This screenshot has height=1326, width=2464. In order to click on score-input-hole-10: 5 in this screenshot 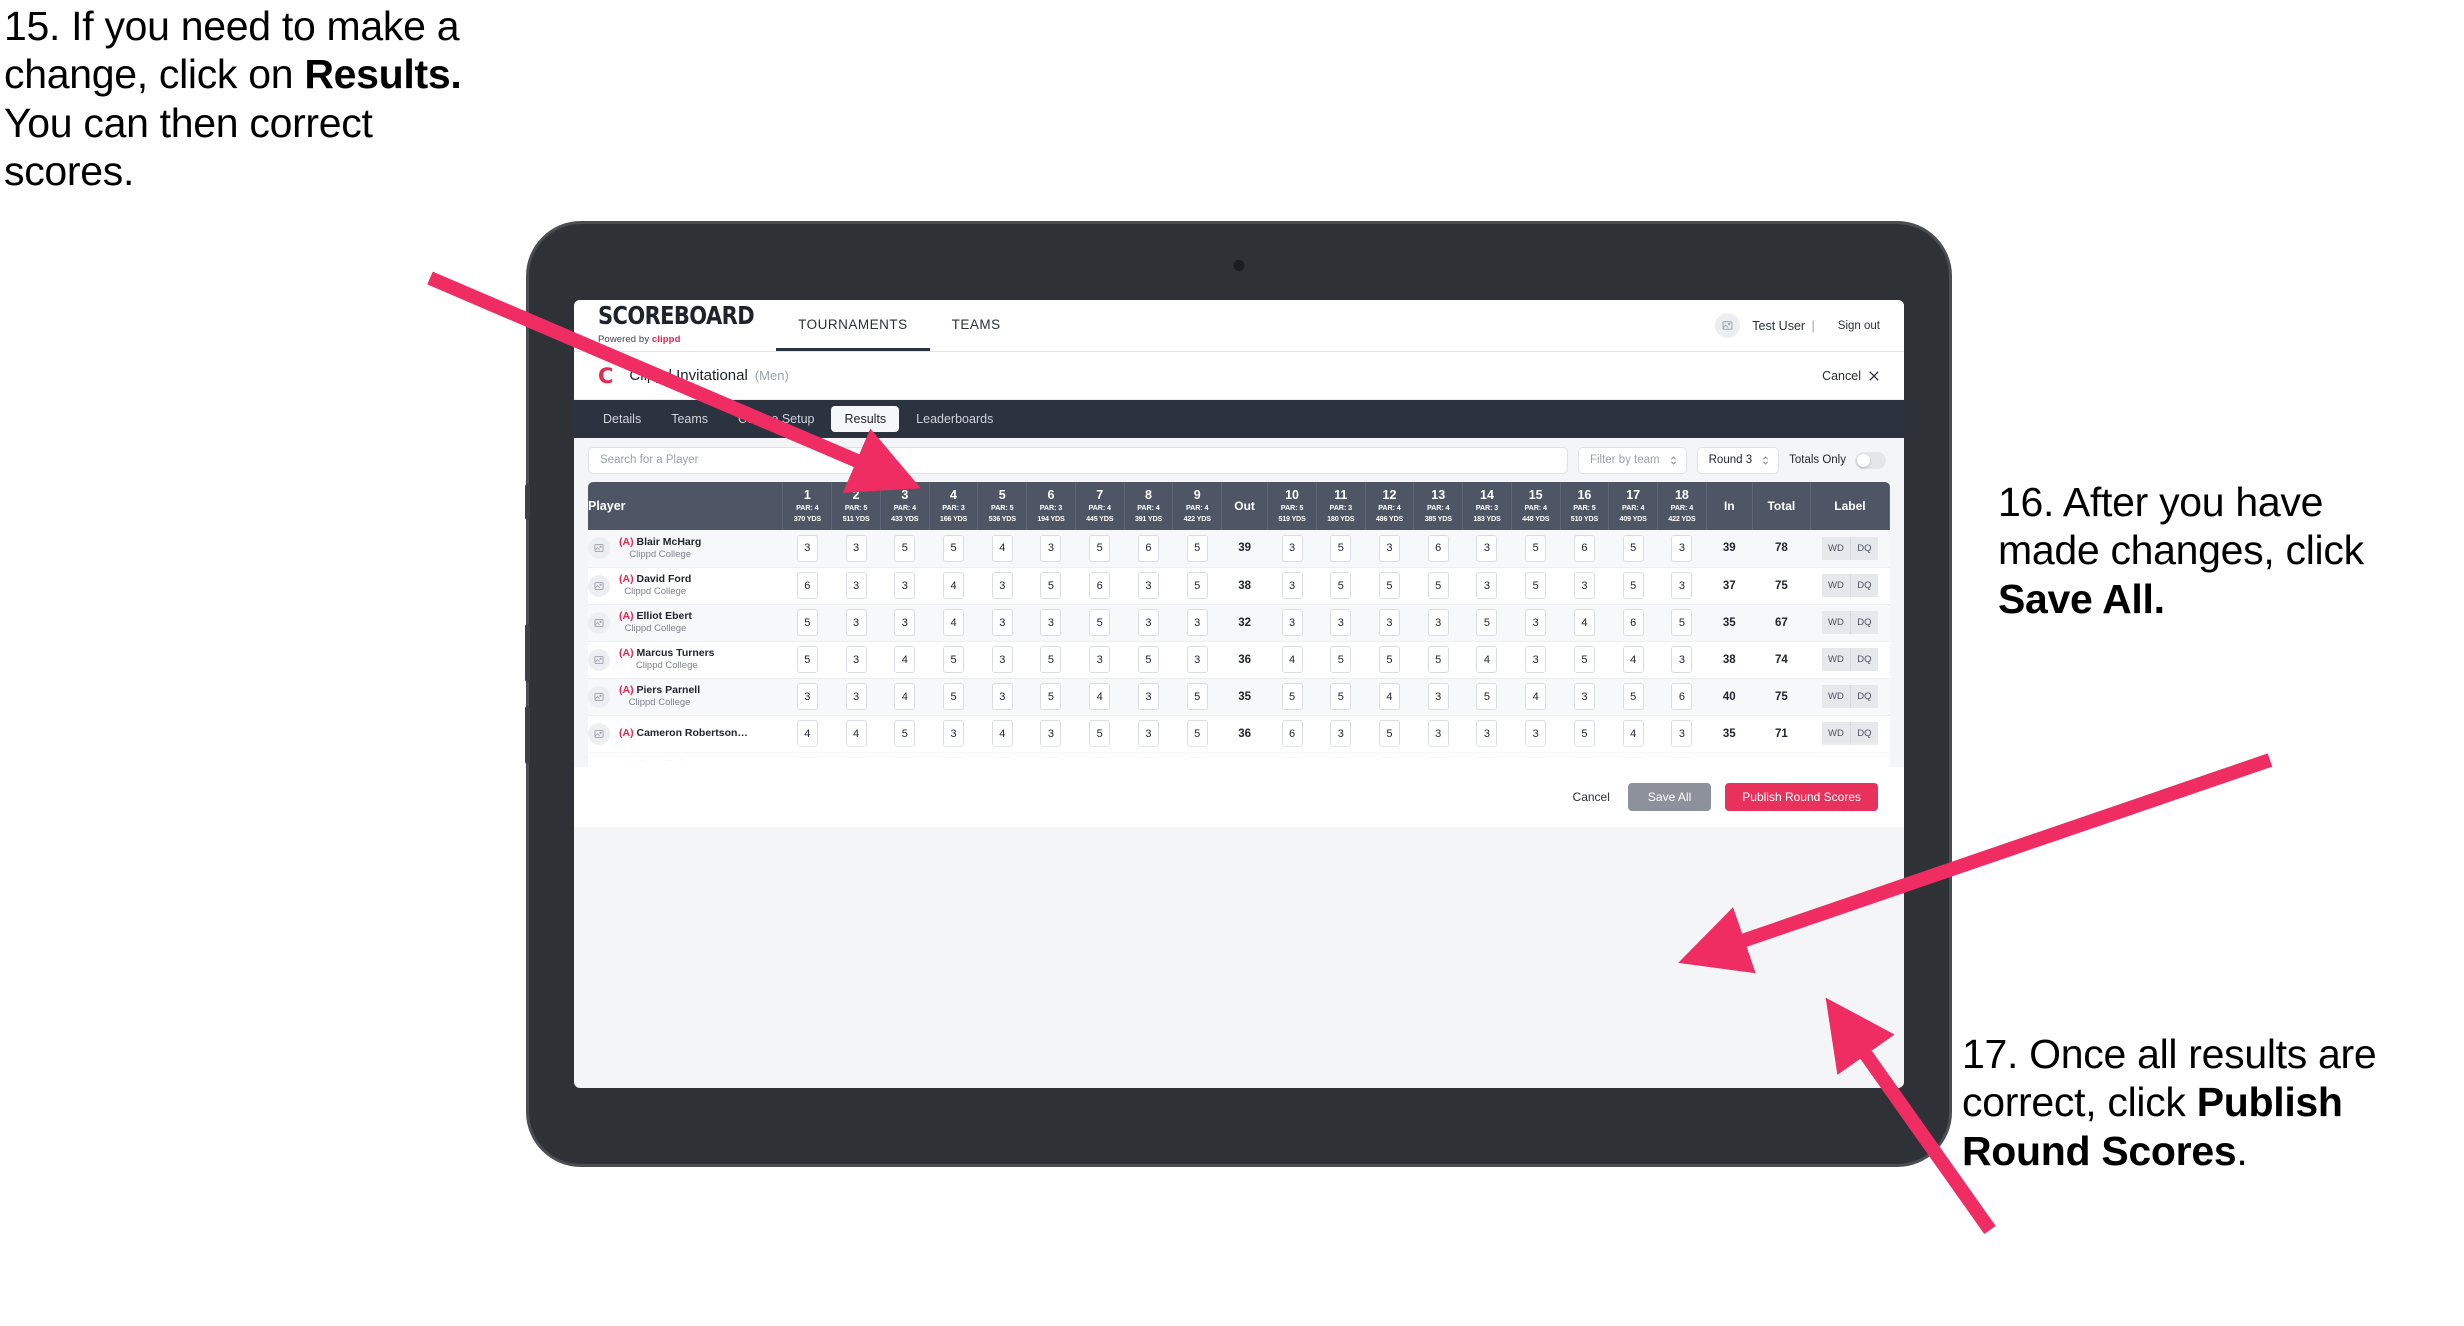, I will do `click(1292, 696)`.